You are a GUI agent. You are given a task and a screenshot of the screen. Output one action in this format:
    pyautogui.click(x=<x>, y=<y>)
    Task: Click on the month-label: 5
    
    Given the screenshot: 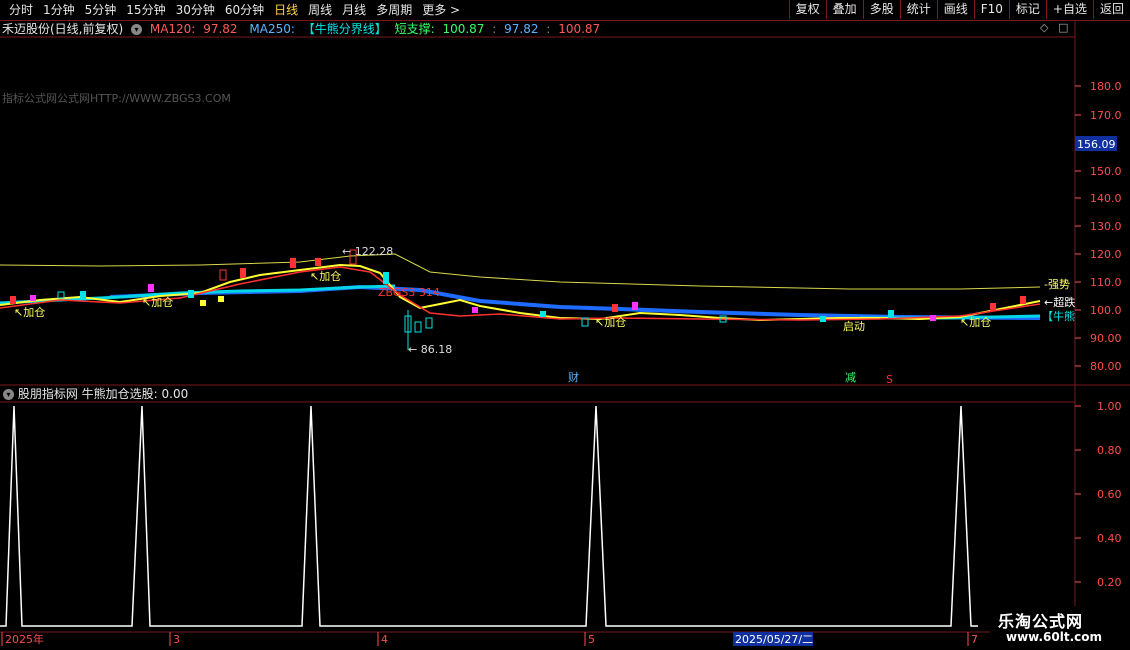 What is the action you would take?
    pyautogui.click(x=591, y=639)
    